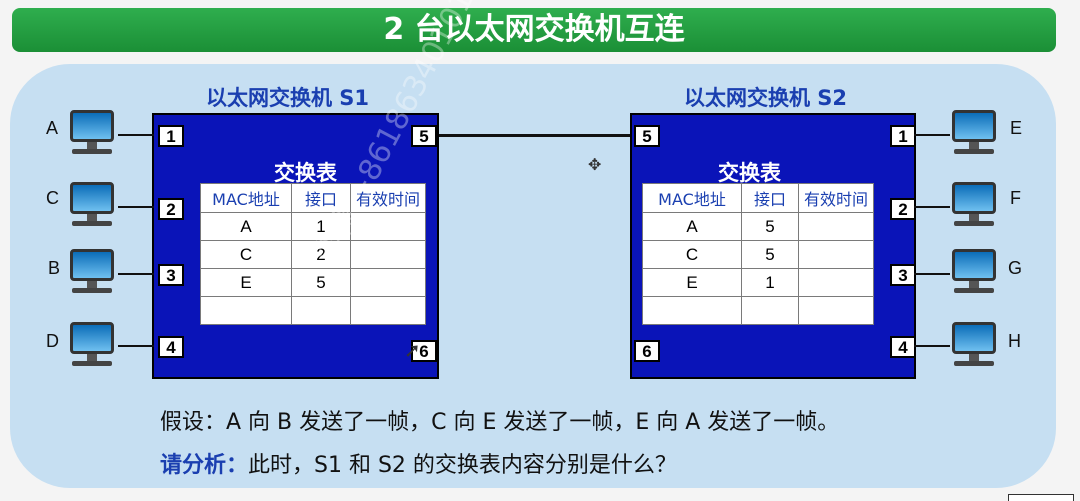  I want to click on s1-port-2: 2, so click(171, 209).